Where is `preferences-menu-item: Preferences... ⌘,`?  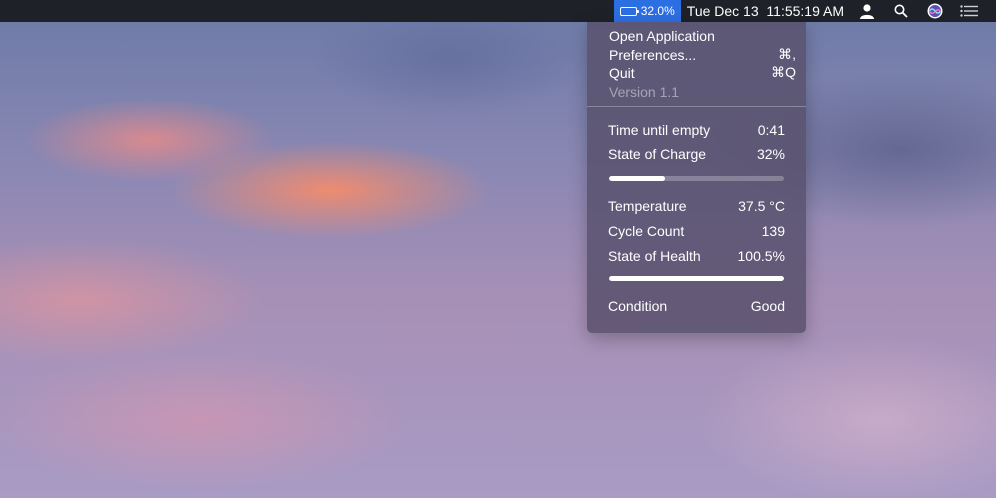
preferences-menu-item: Preferences... ⌘, is located at coordinates (702, 54).